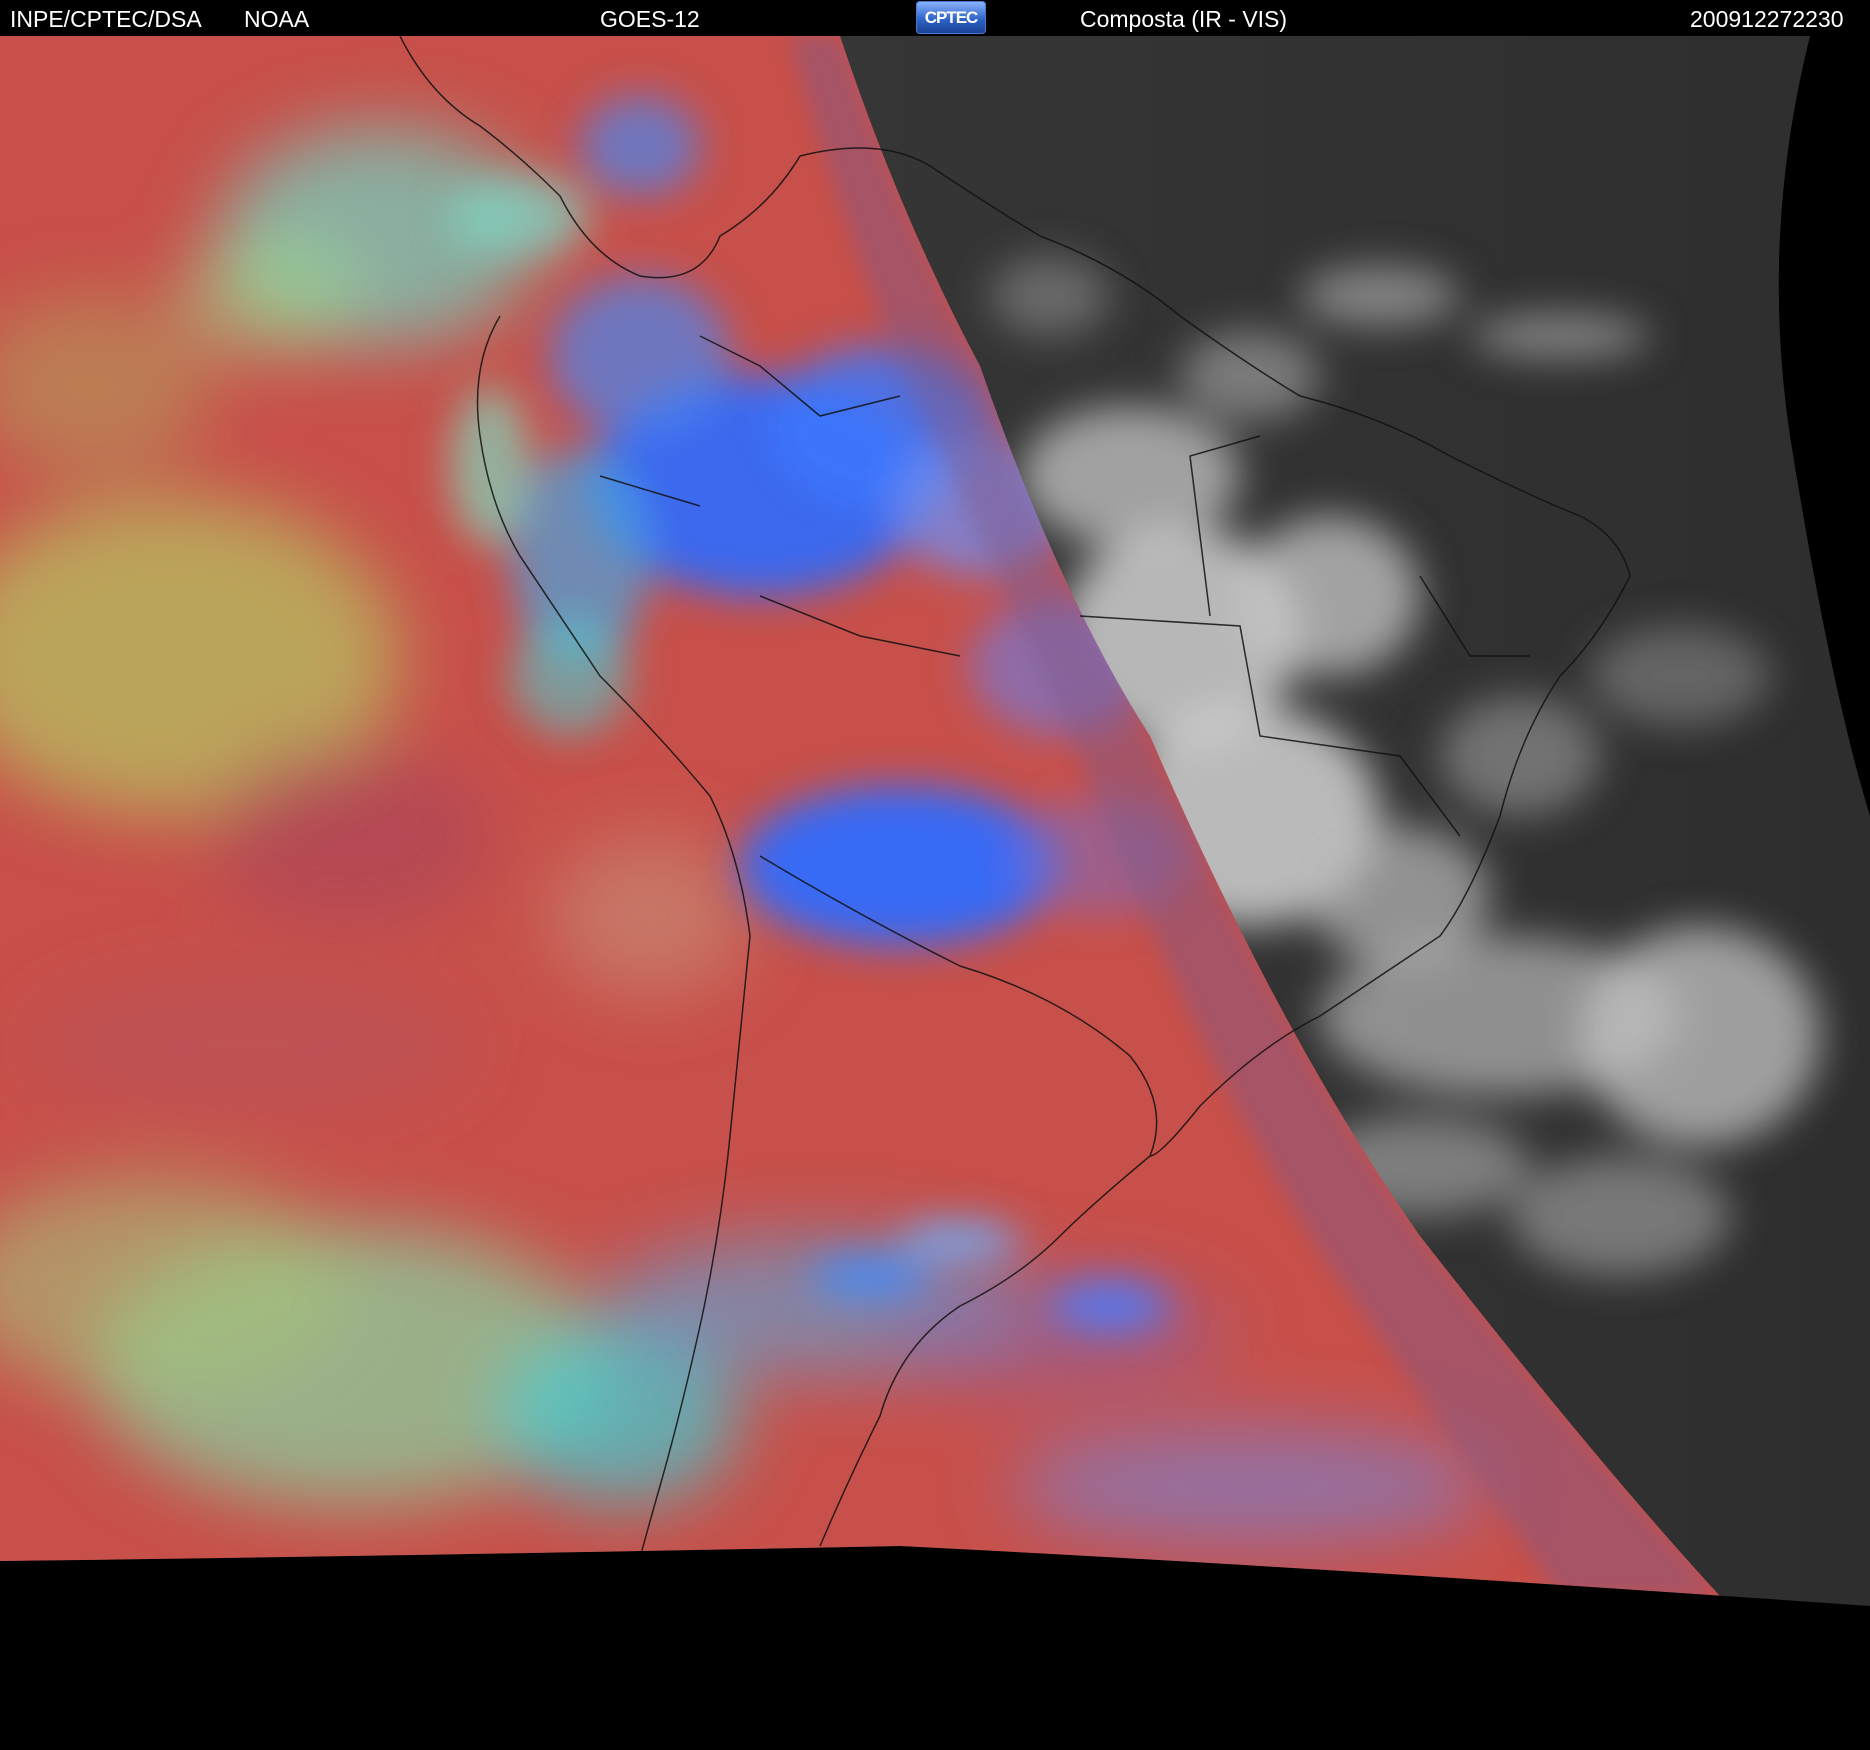 The height and width of the screenshot is (1750, 1870). I want to click on cptec-logo: CPTEC, so click(951, 17).